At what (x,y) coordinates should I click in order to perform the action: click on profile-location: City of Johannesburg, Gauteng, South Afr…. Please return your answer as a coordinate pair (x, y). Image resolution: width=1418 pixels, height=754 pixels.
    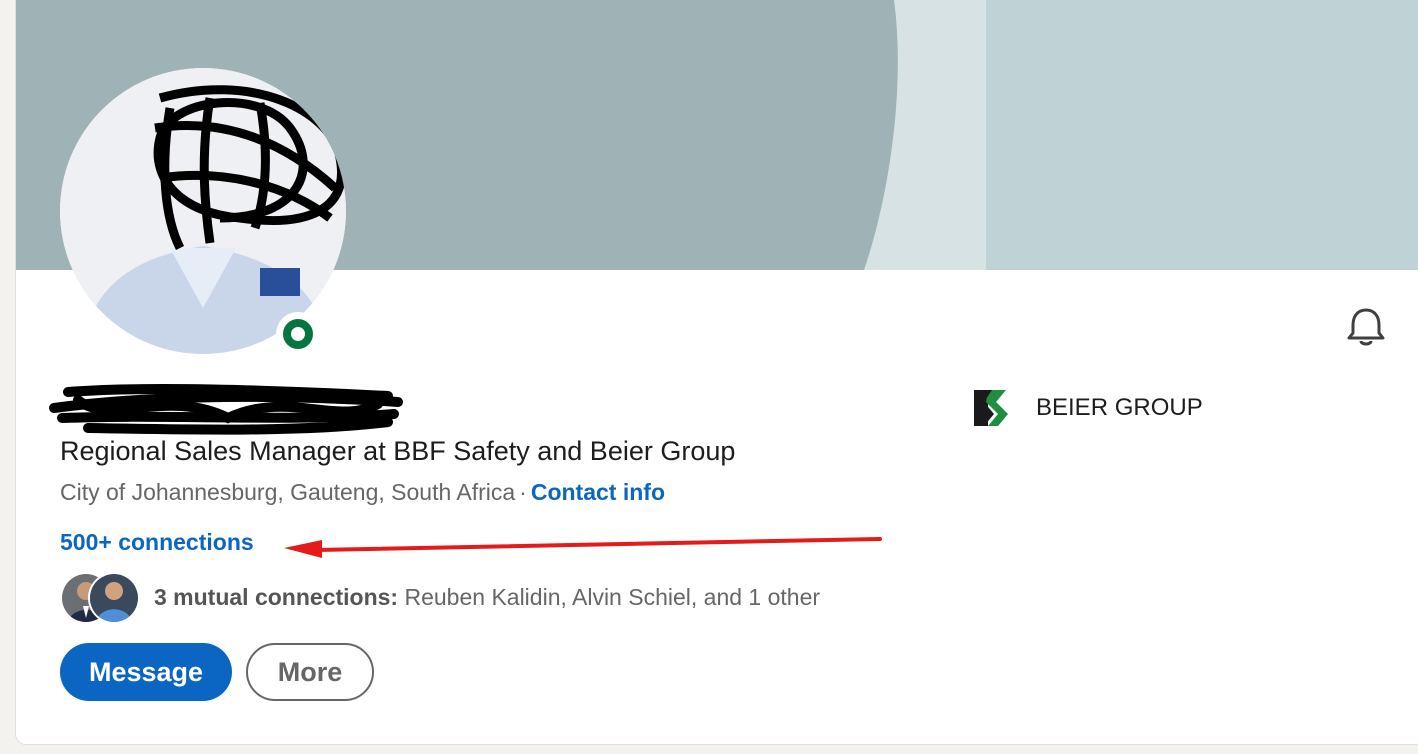
    Looking at the image, I should click on (288, 492).